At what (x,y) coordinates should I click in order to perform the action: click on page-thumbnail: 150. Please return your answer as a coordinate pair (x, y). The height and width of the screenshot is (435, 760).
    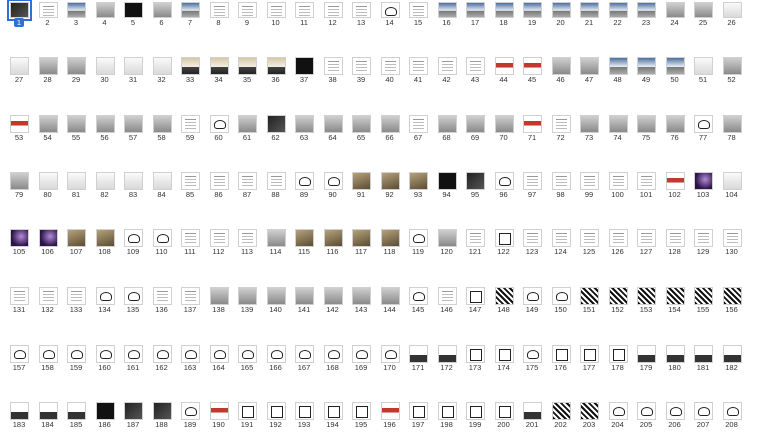
    Looking at the image, I should click on (561, 301).